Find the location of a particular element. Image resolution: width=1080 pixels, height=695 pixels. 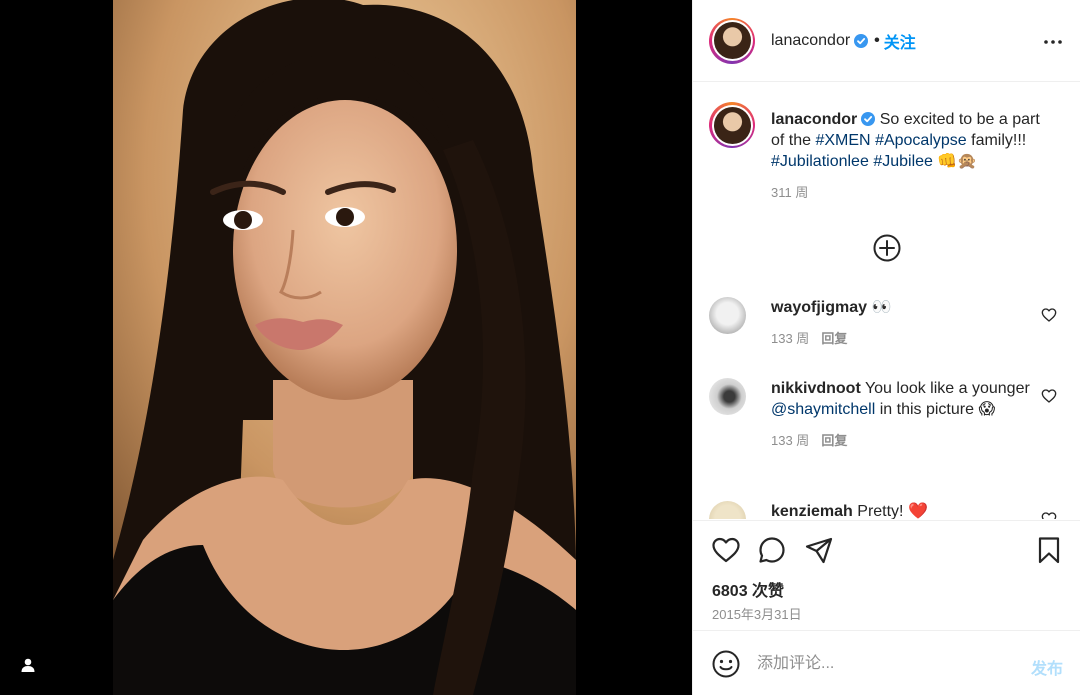

comment-username: wayofjigmay is located at coordinates (819, 307).